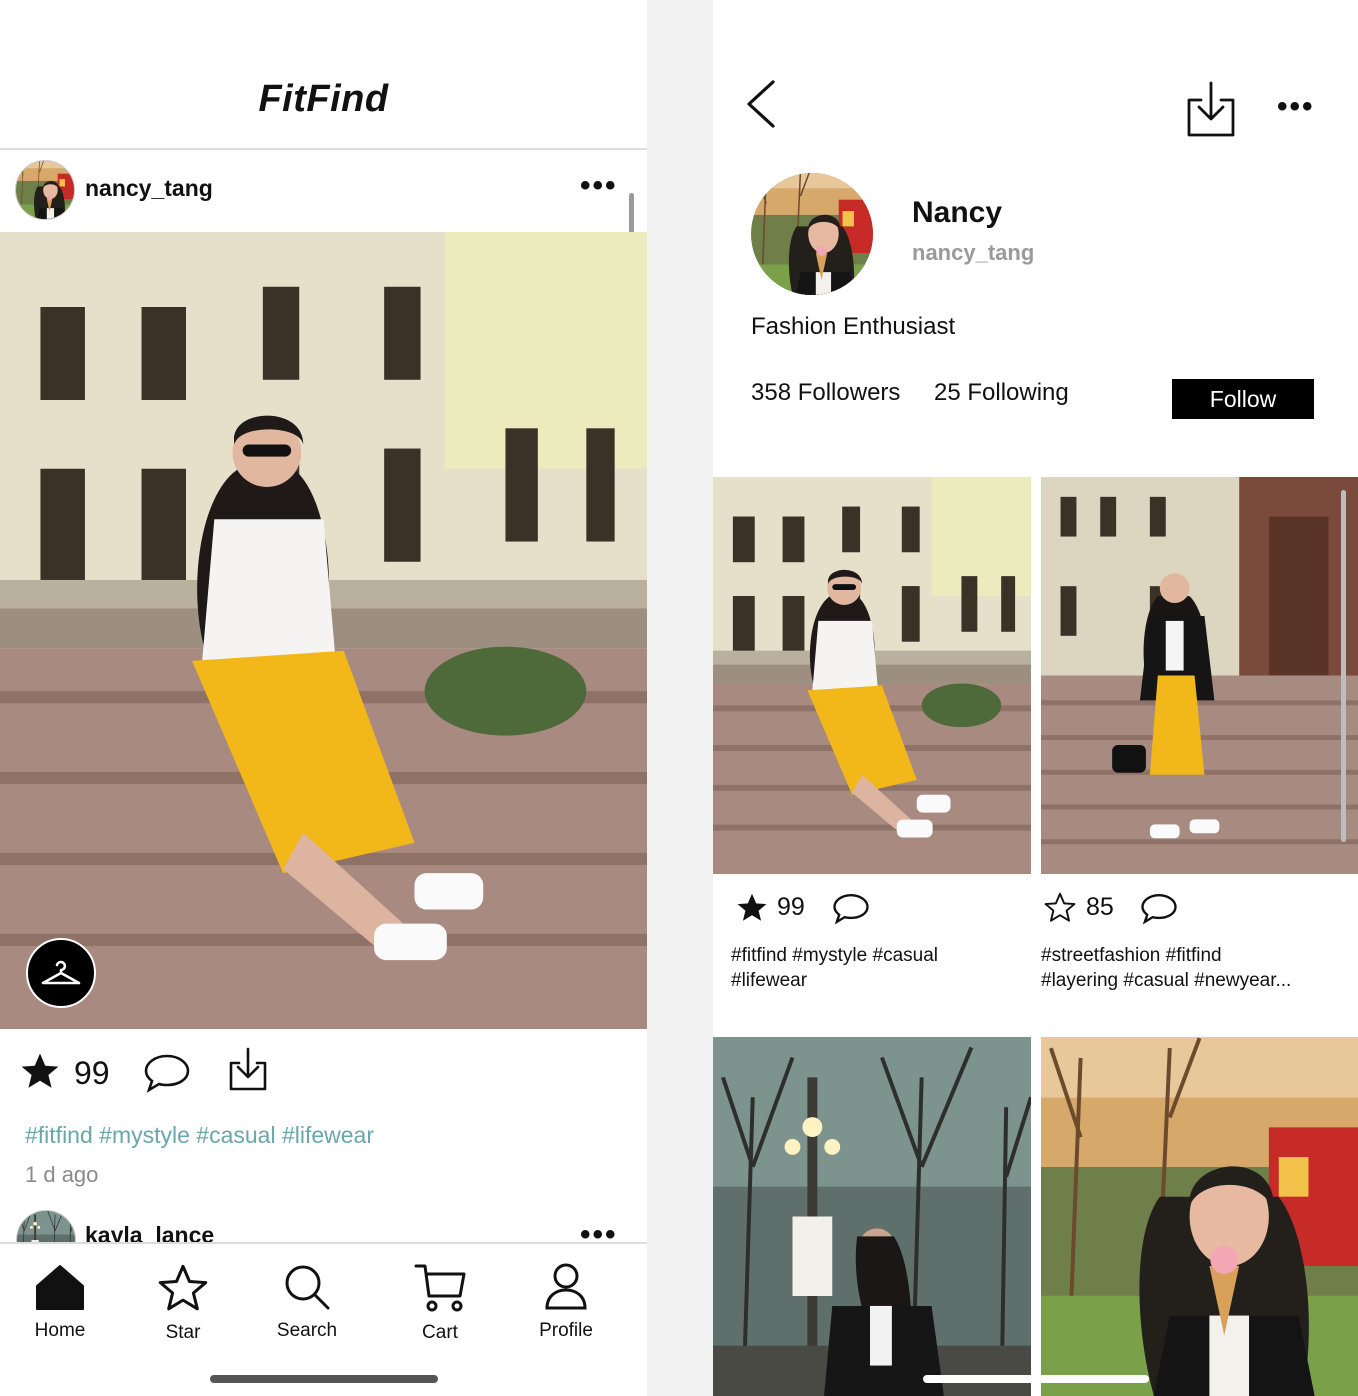 The image size is (1358, 1396). I want to click on bottom-nav: Home Star Search Cart Profile, so click(323, 1319).